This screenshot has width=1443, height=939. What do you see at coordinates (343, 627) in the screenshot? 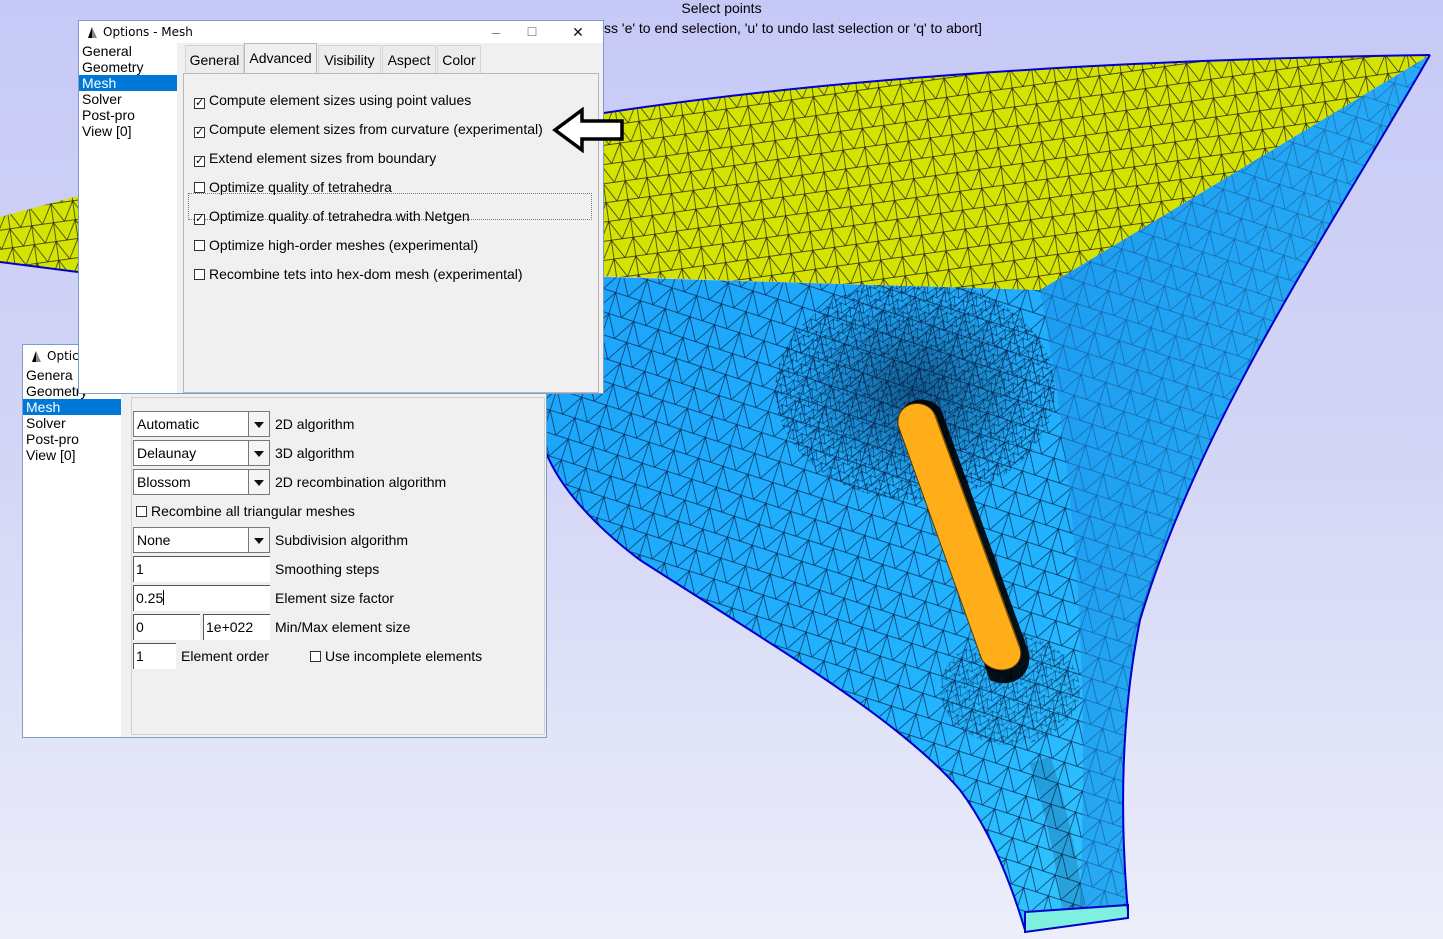
I see `minmax-element-size-label: Min/Max element size` at bounding box center [343, 627].